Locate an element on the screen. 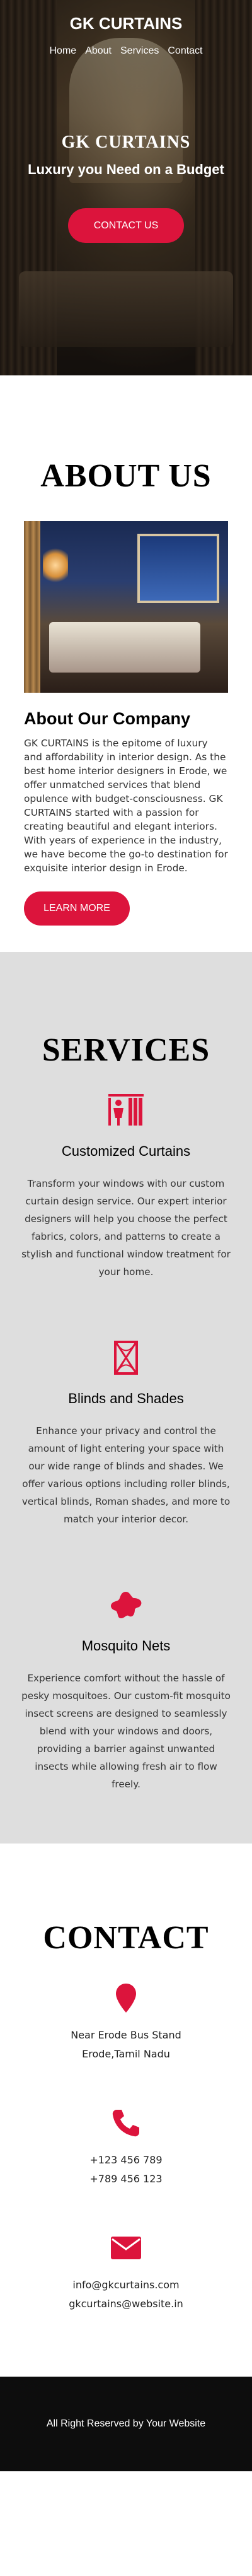 The image size is (252, 2576). phone-number: +123 456 789 is located at coordinates (126, 2160).